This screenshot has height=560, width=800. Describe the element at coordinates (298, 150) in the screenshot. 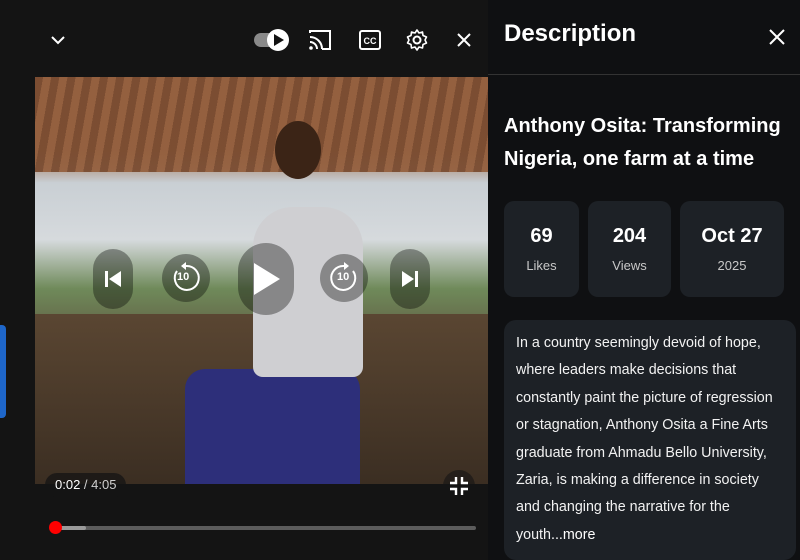

I see `video-scene-person-head` at that location.